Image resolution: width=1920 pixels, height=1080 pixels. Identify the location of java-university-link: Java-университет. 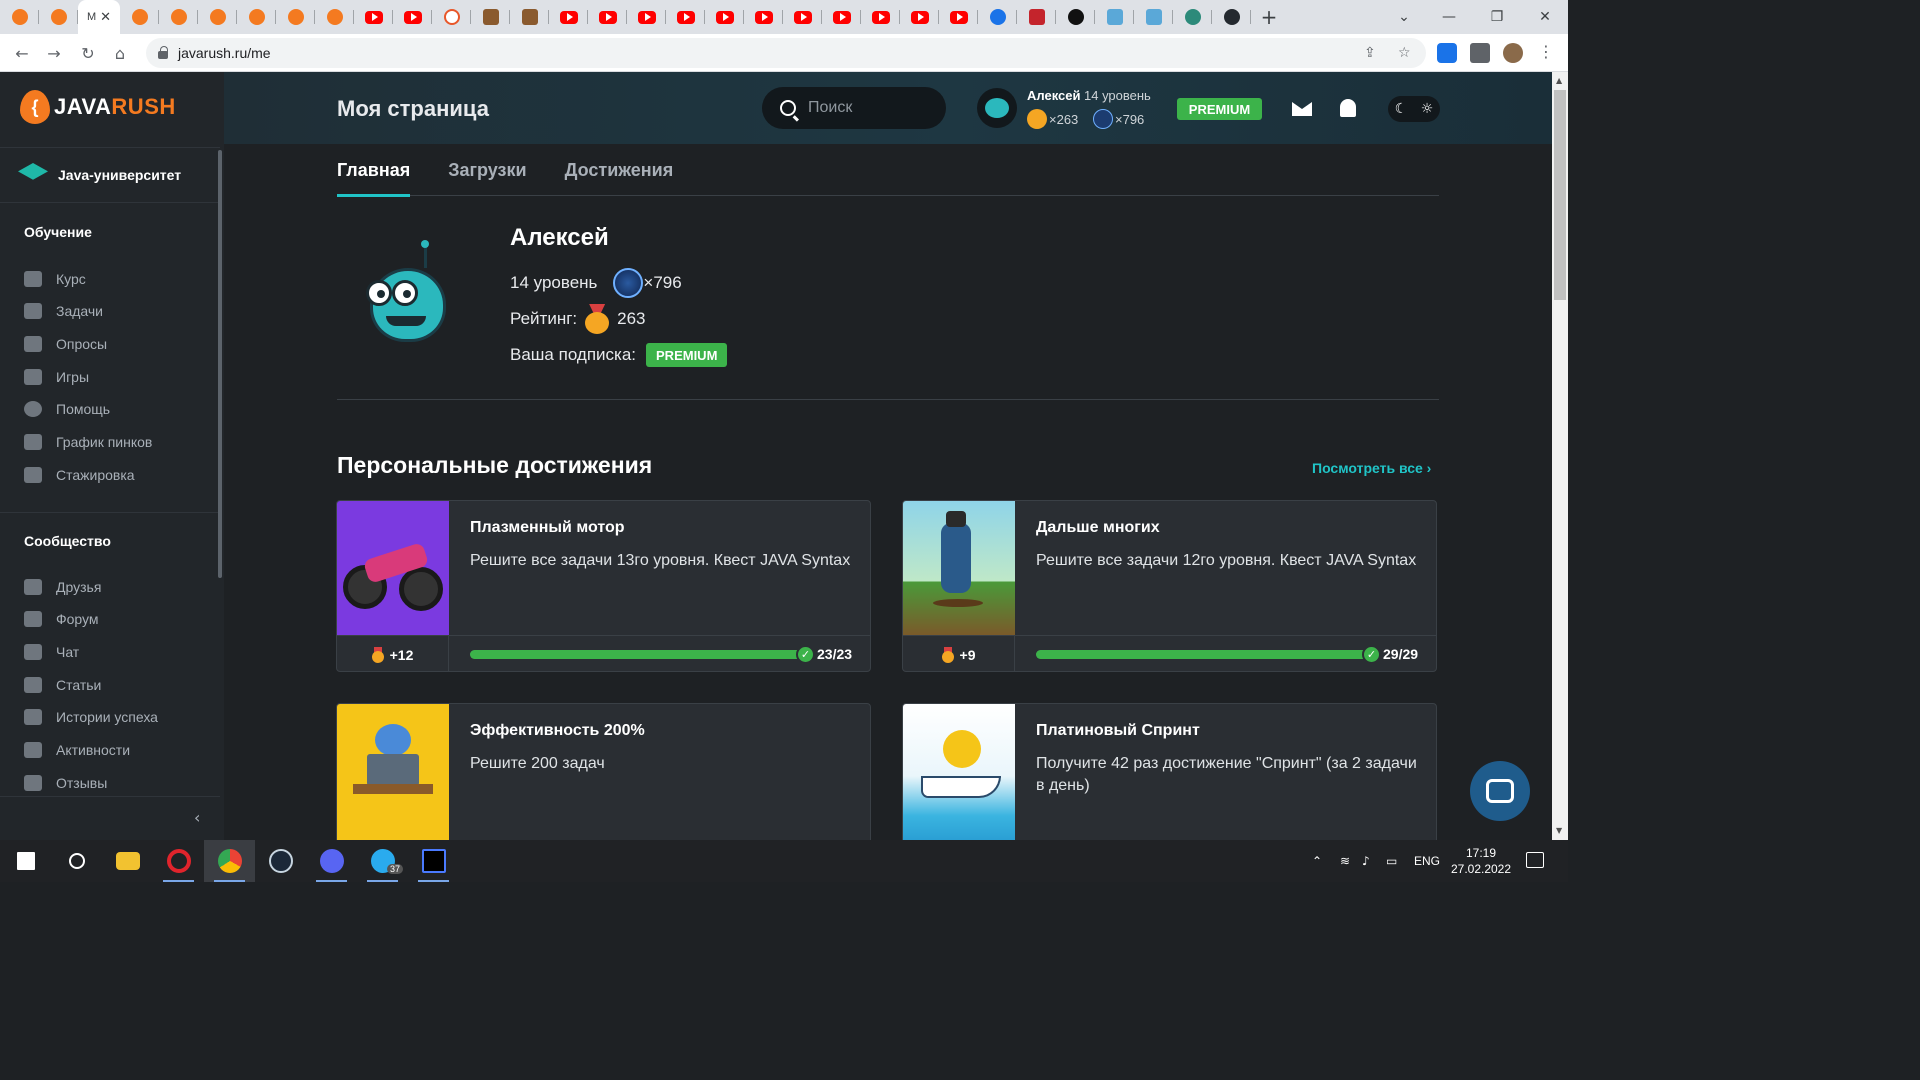
(110, 175).